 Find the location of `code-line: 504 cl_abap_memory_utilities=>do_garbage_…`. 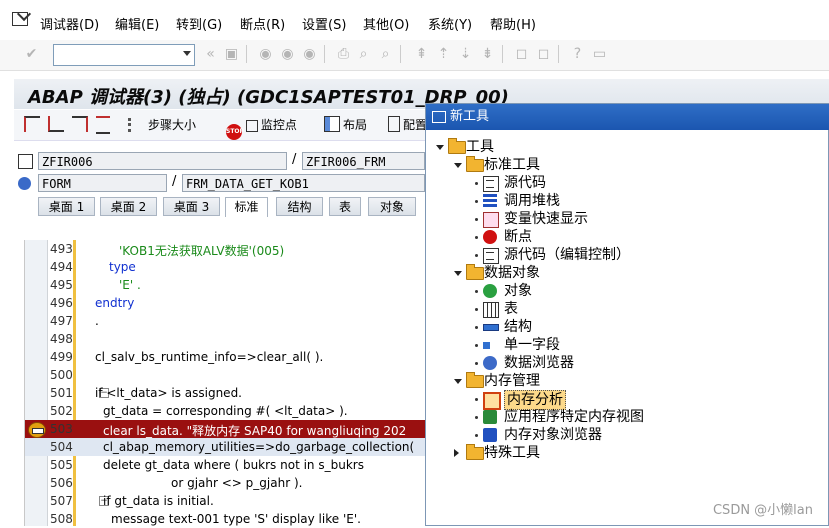

code-line: 504 cl_abap_memory_utilities=>do_garbage_… is located at coordinates (225, 447).